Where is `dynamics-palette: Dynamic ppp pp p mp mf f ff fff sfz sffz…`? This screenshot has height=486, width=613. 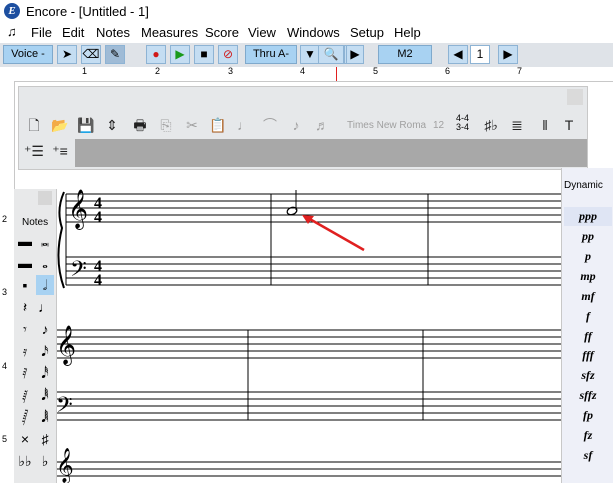 dynamics-palette: Dynamic ppp pp p mp mf f ff fff sfz sffz… is located at coordinates (587, 325).